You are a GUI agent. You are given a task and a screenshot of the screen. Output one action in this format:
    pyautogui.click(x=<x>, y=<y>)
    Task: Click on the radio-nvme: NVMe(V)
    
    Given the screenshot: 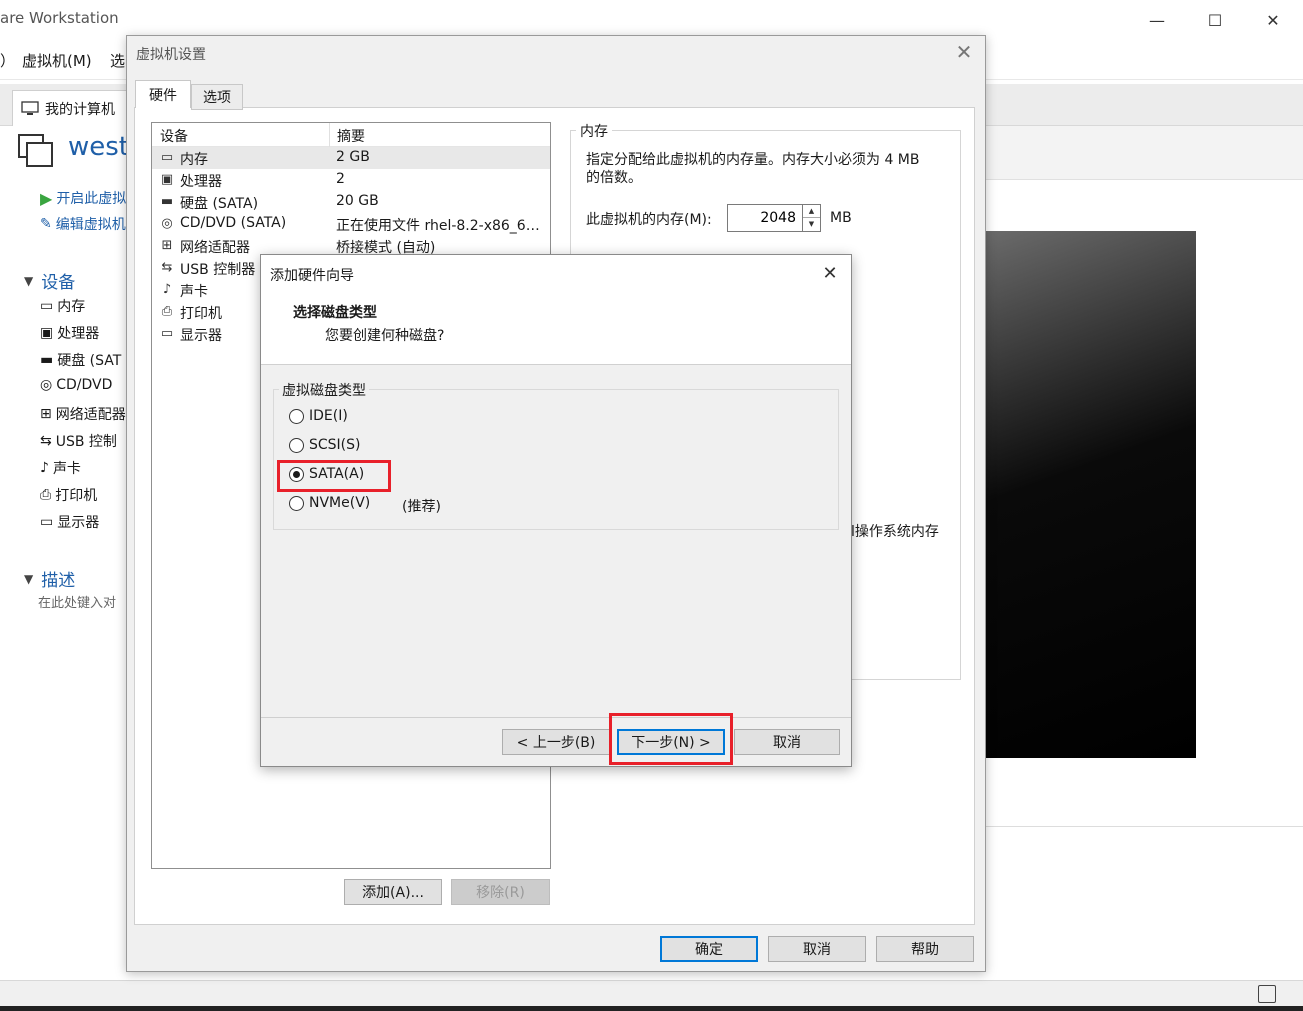 What is the action you would take?
    pyautogui.click(x=329, y=503)
    